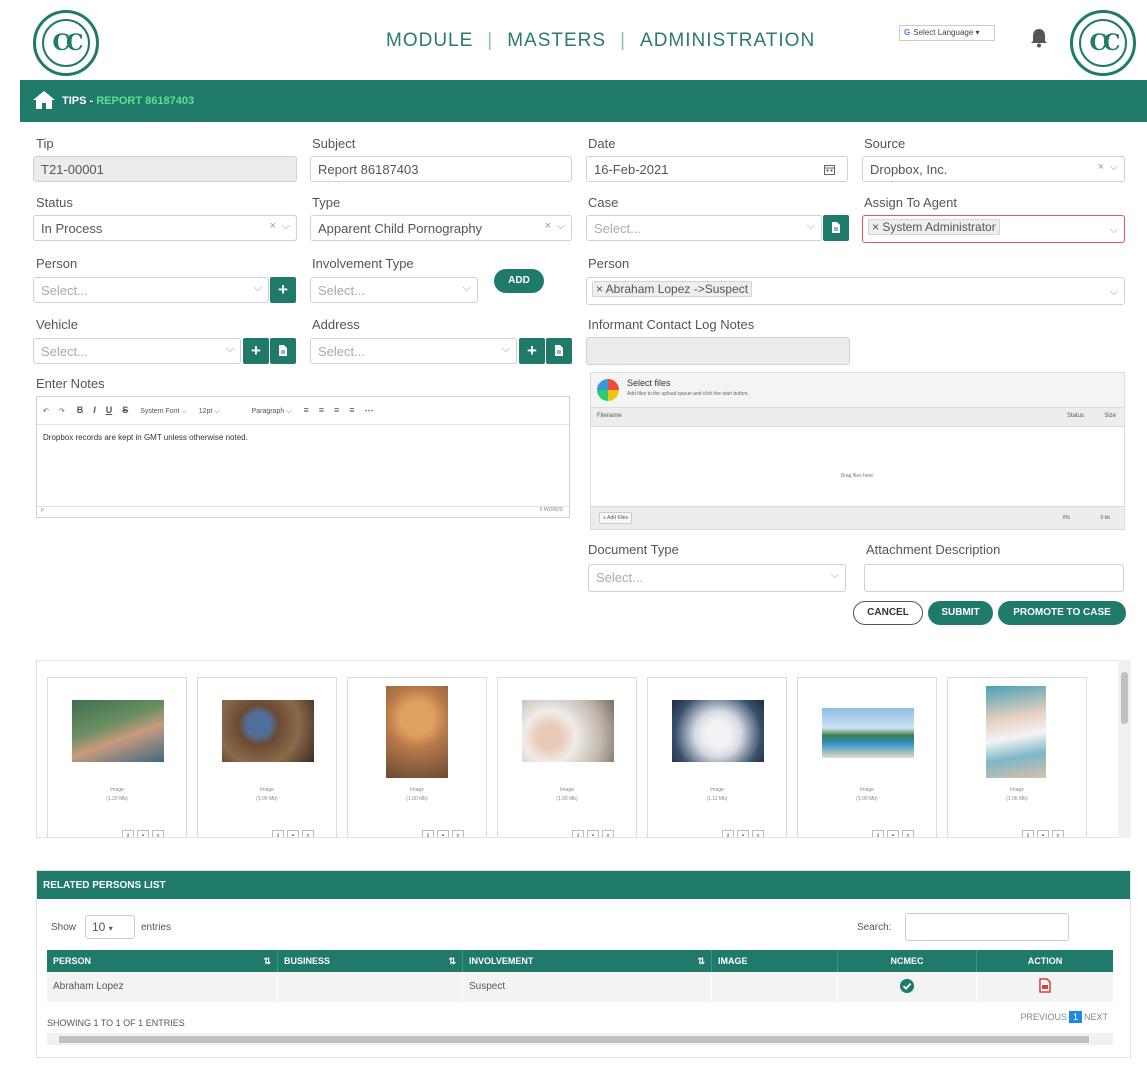 This screenshot has height=1072, width=1147. Describe the element at coordinates (559, 351) in the screenshot. I see `address-doc-button` at that location.